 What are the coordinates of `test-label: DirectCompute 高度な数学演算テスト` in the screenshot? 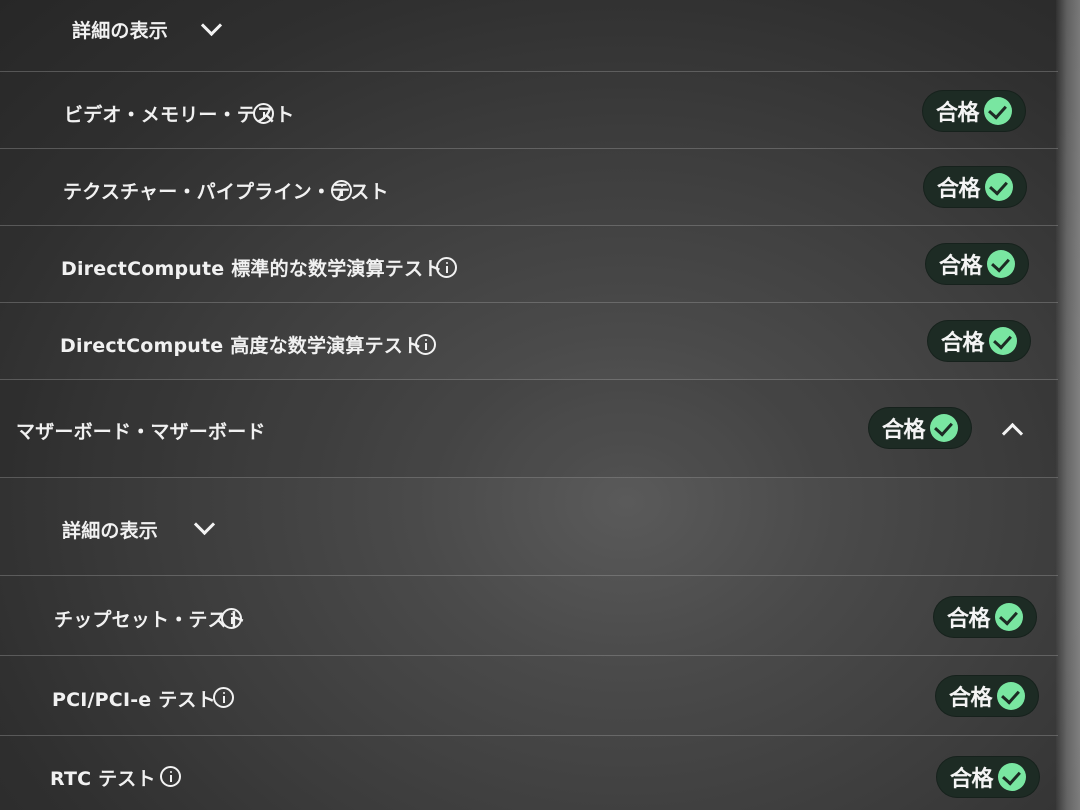 It's located at (241, 346).